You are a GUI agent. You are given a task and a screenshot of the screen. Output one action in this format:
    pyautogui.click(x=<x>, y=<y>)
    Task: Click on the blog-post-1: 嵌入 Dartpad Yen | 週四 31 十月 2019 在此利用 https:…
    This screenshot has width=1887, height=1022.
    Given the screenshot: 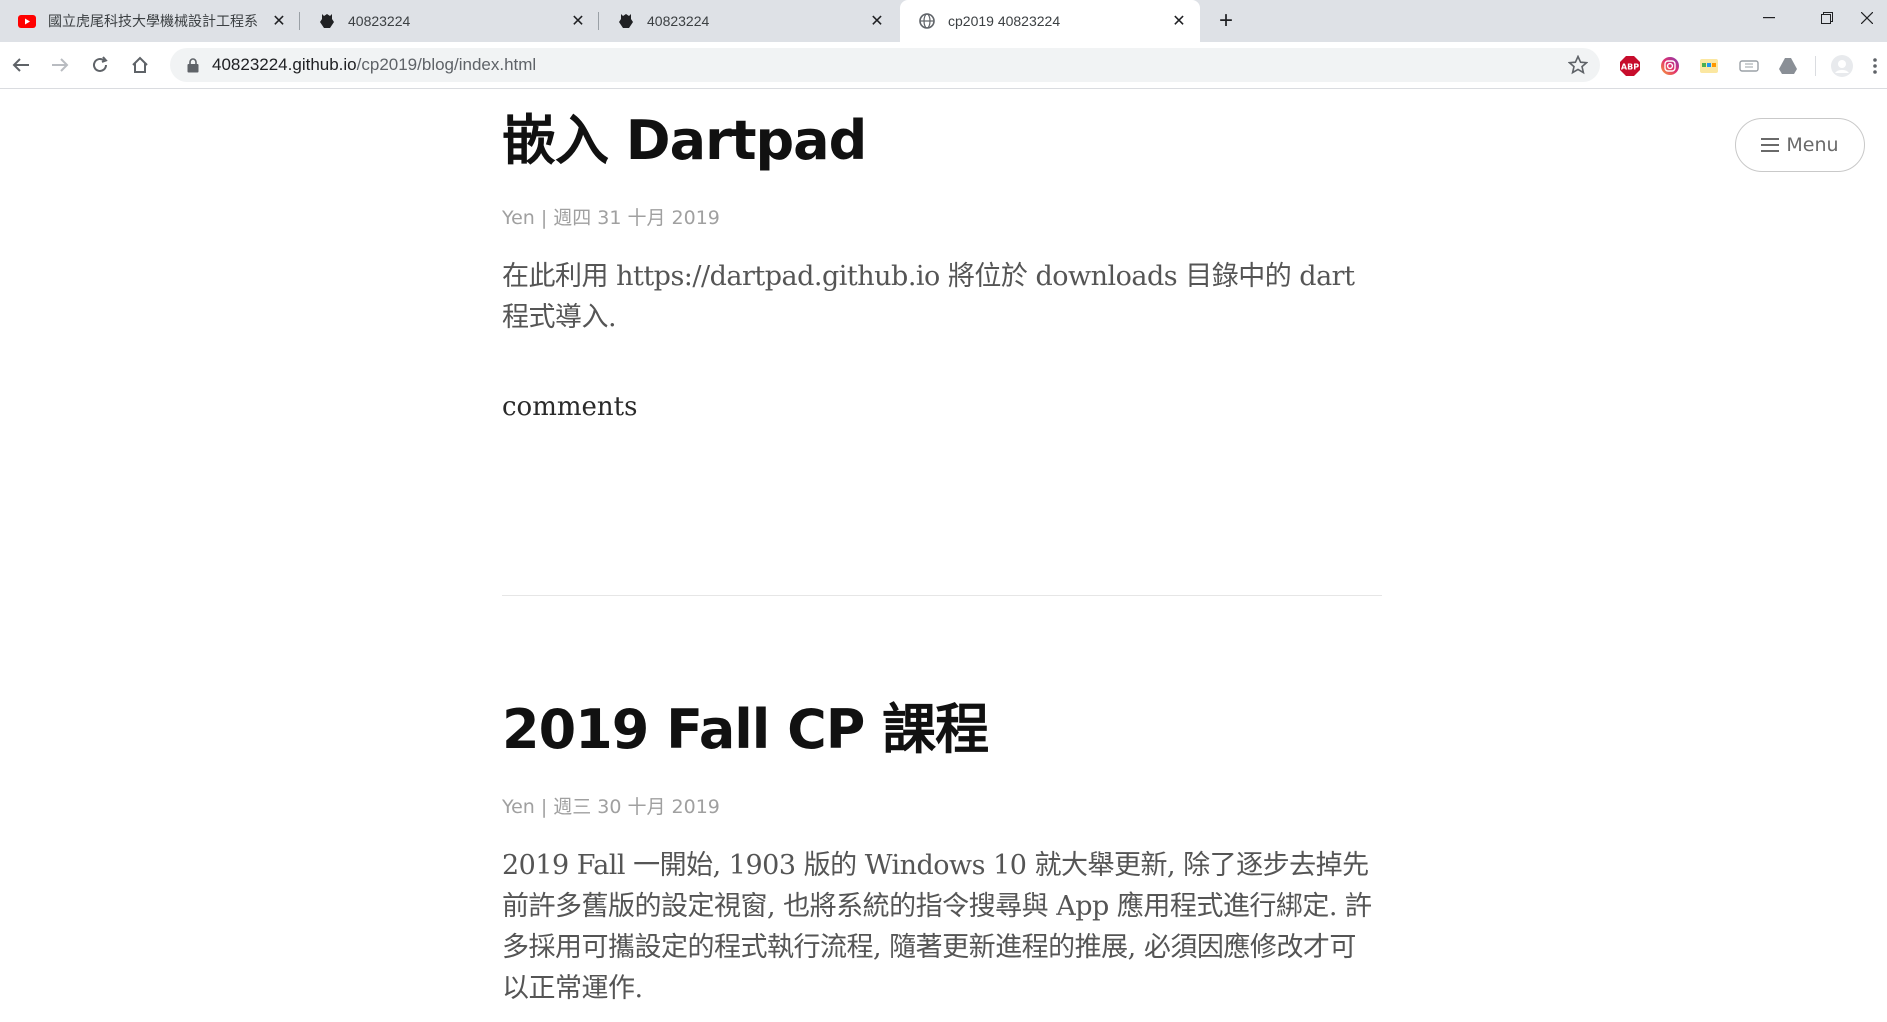 What is the action you would take?
    pyautogui.click(x=942, y=223)
    